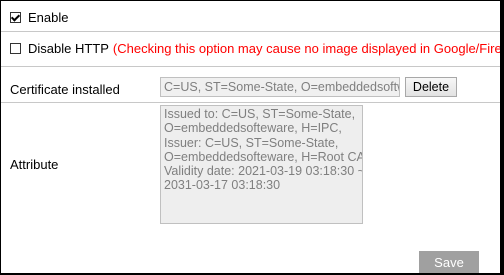  What do you see at coordinates (431, 87) in the screenshot?
I see `delete-button: Delete` at bounding box center [431, 87].